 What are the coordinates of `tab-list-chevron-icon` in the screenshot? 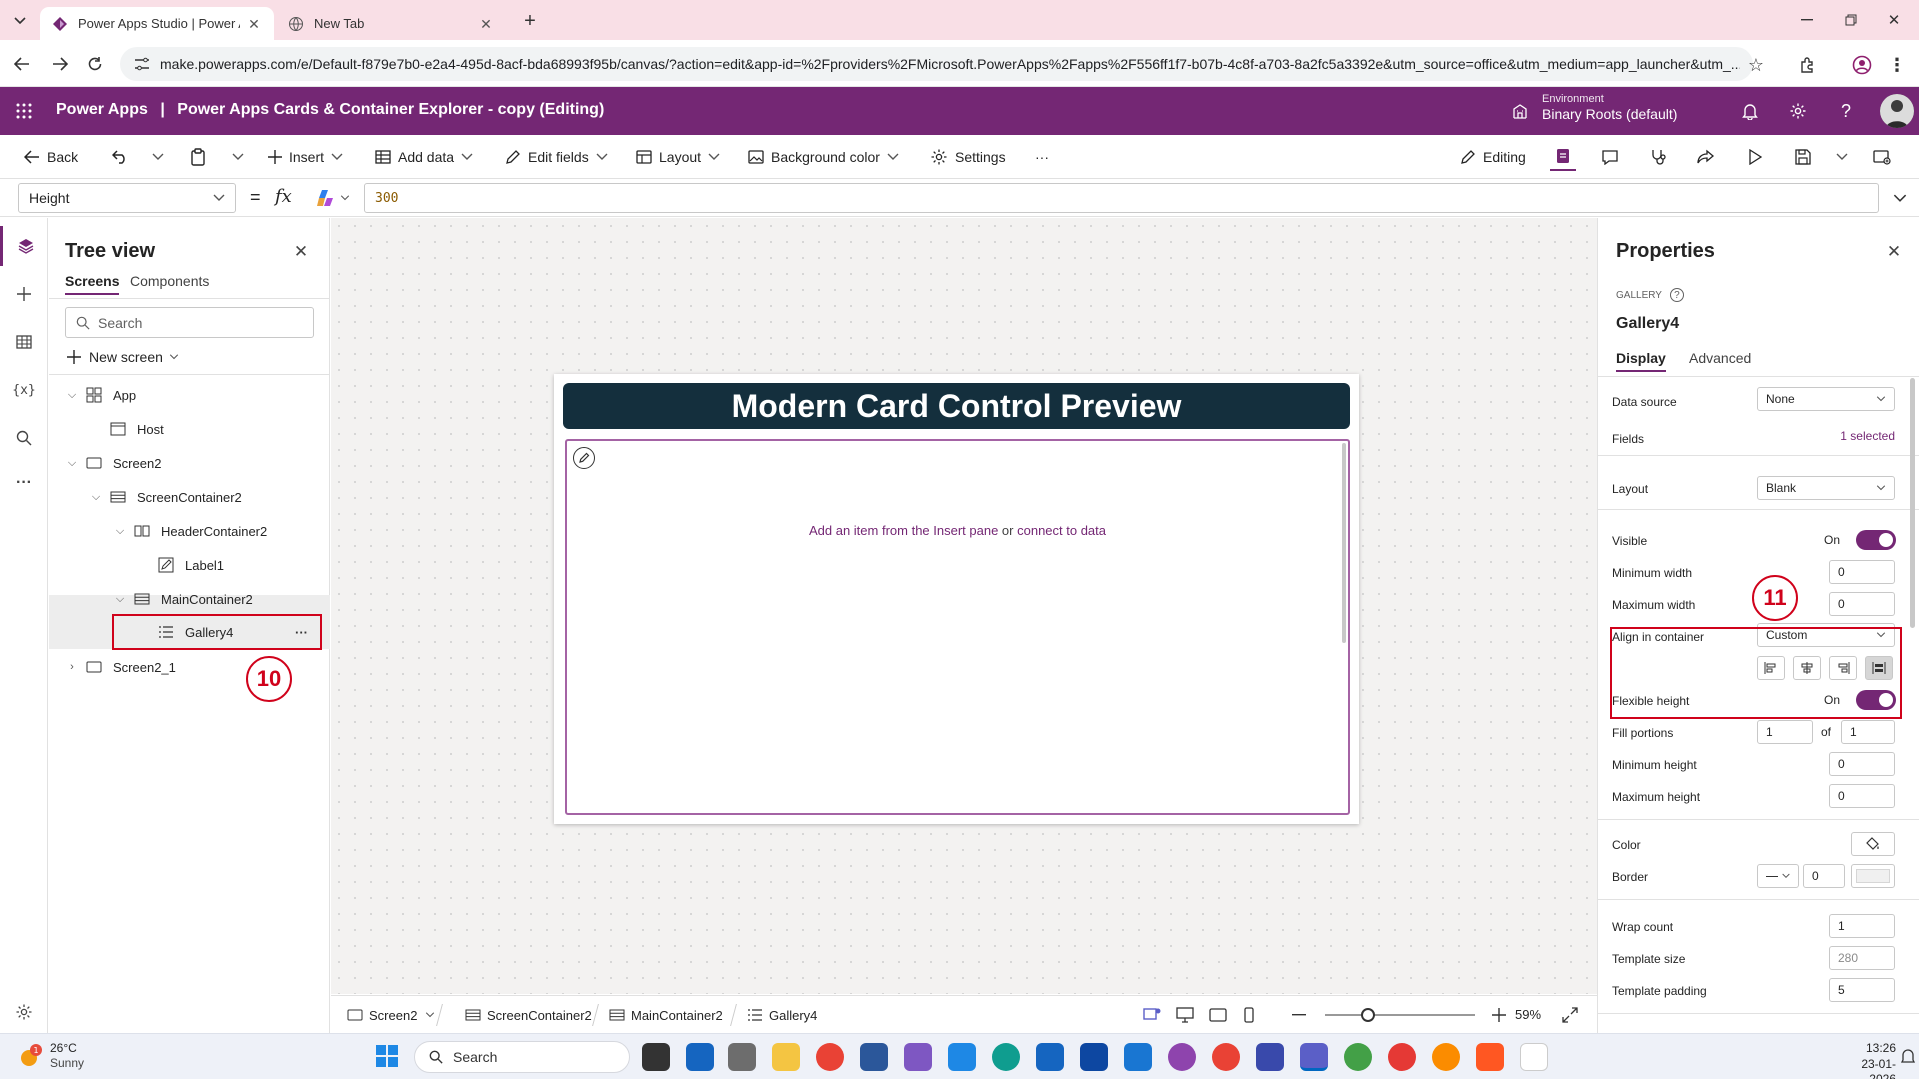 It's located at (20, 21).